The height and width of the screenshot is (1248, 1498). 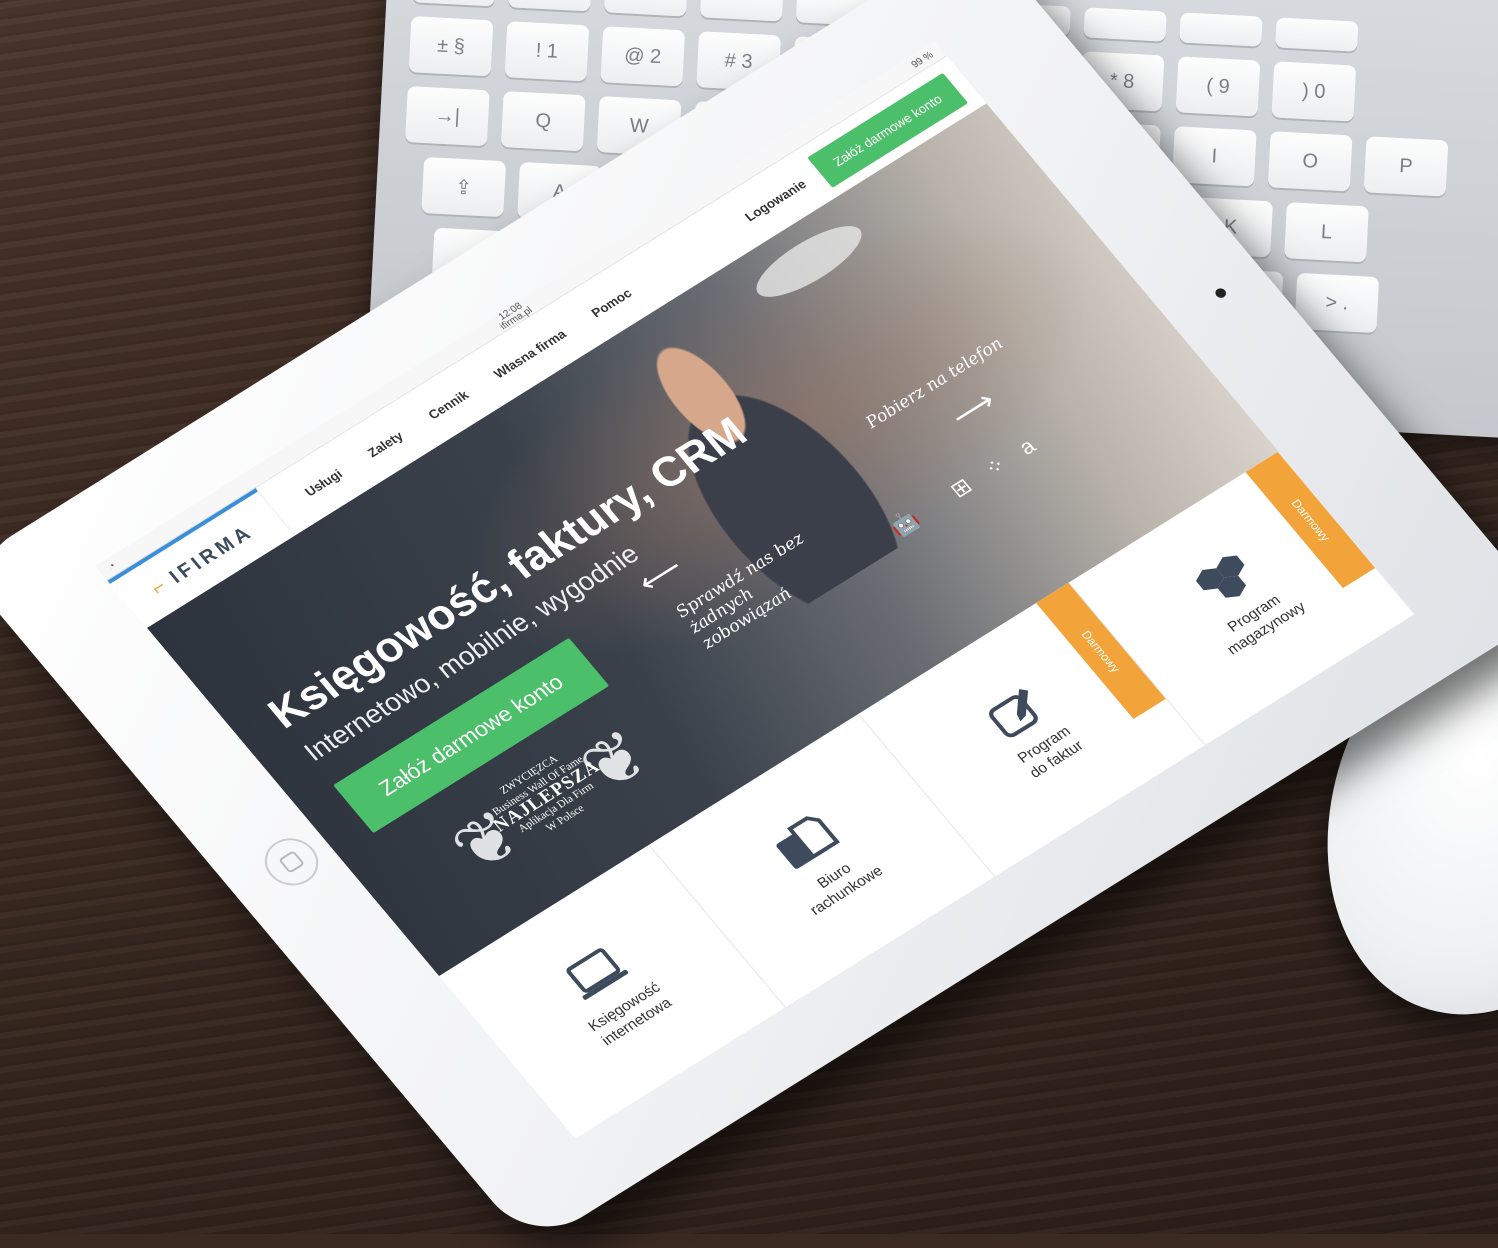 What do you see at coordinates (934, 505) in the screenshot?
I see `apple-icon` at bounding box center [934, 505].